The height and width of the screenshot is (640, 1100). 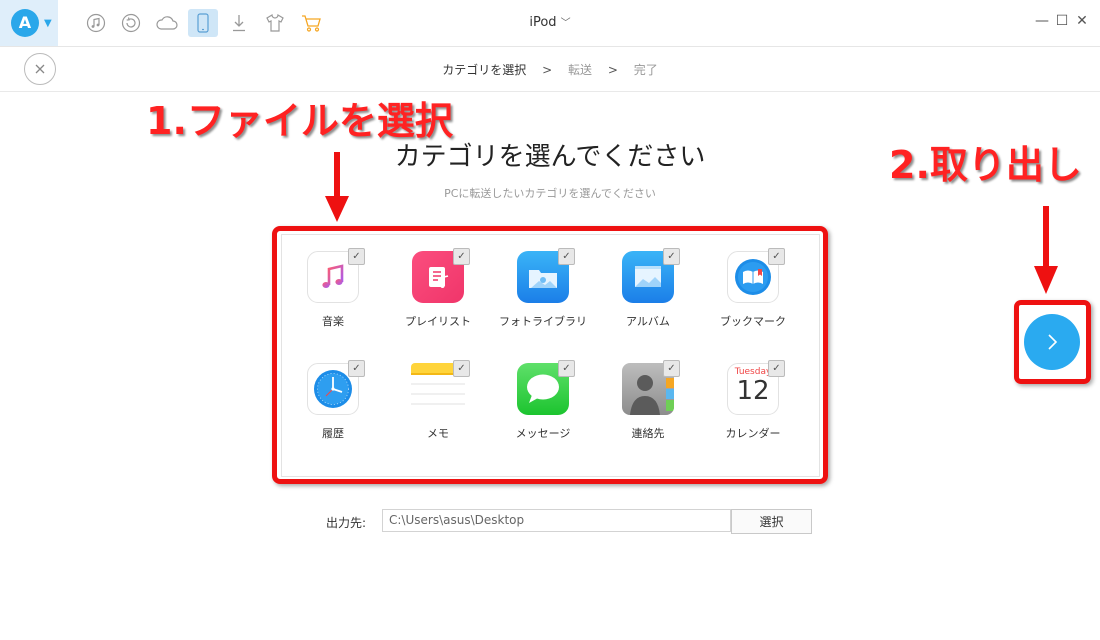 I want to click on category-notes: ✓ メモ, so click(x=438, y=400).